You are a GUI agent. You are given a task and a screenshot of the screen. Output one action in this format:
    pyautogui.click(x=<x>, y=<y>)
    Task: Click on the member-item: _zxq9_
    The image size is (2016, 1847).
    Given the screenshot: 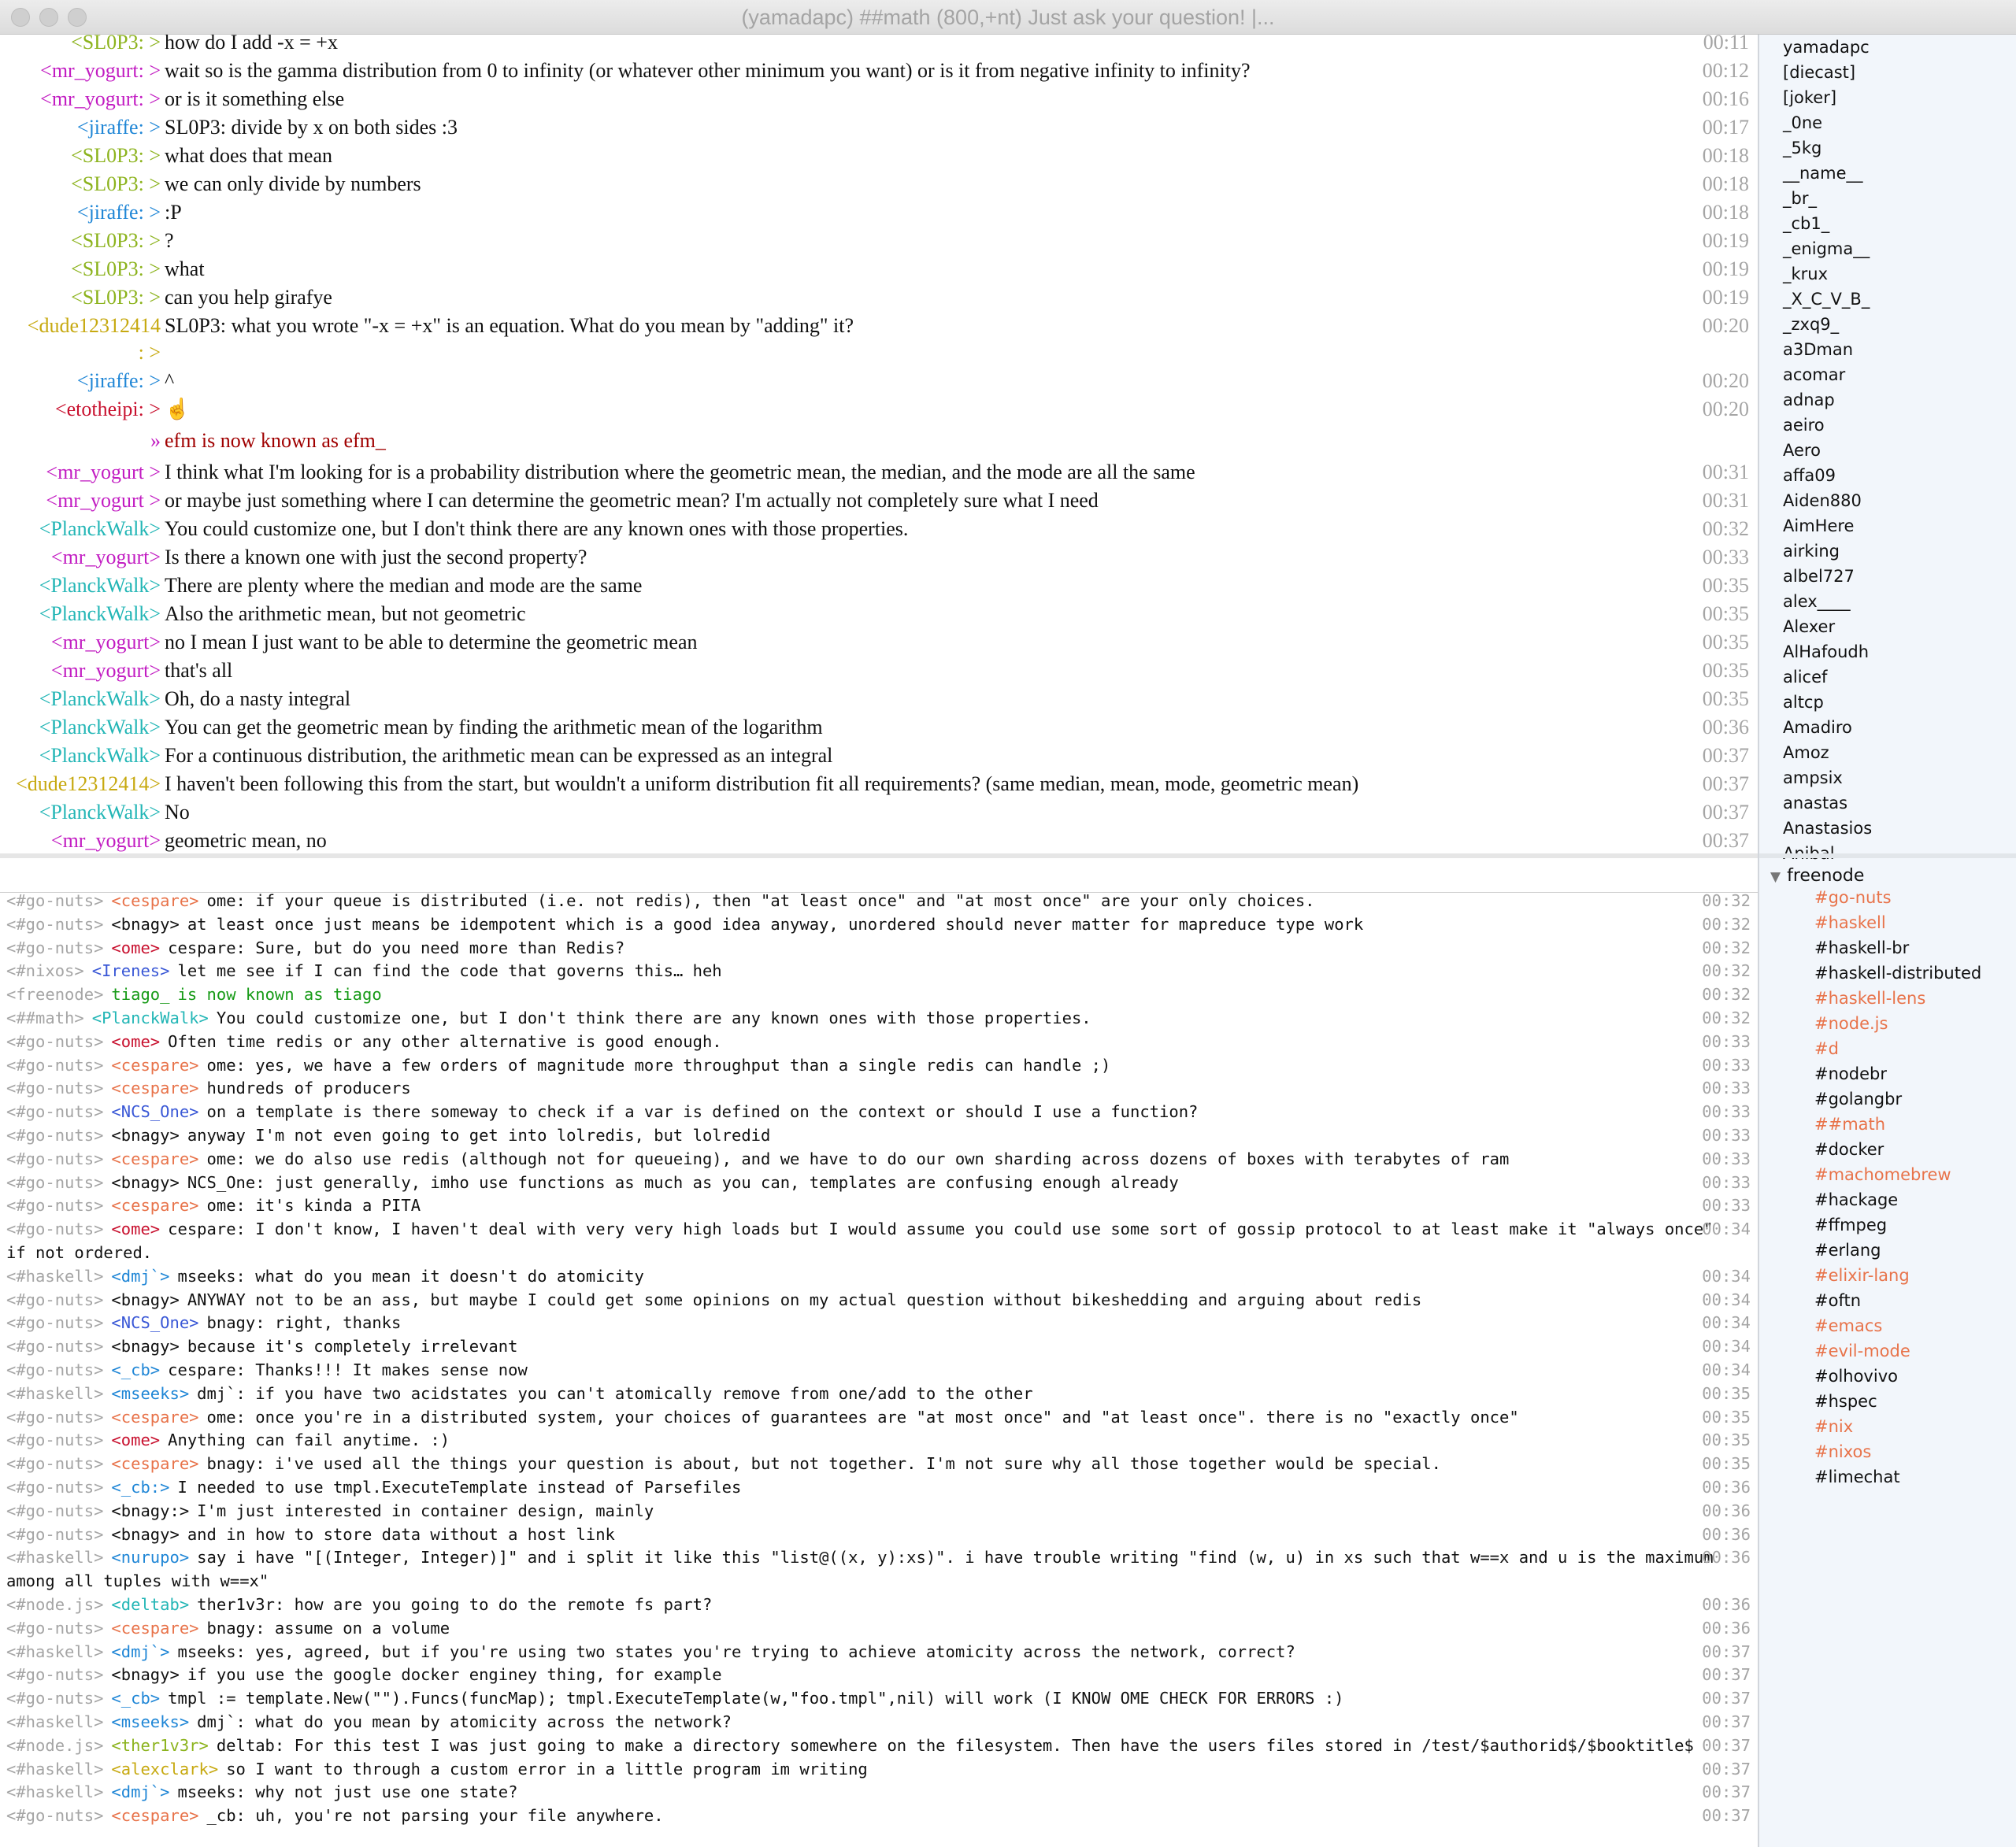 What is the action you would take?
    pyautogui.click(x=1811, y=324)
    